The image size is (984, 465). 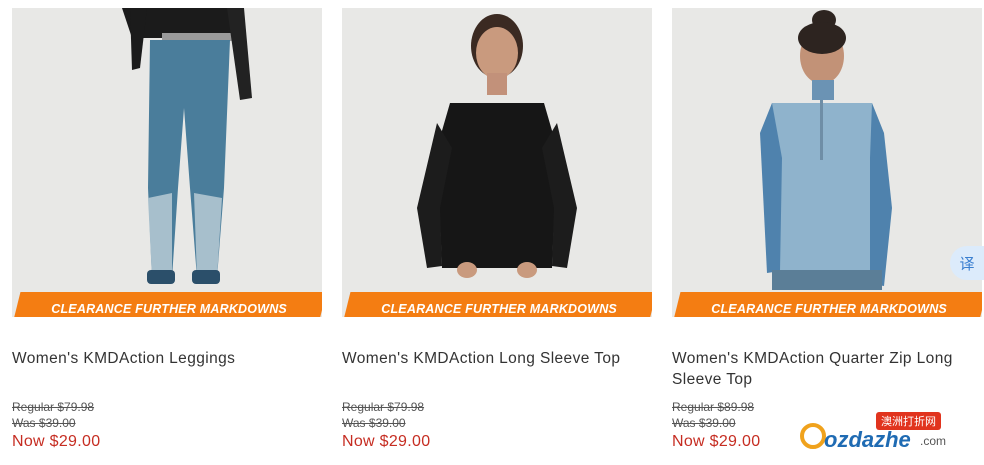 I want to click on translate-icon: 译, so click(x=967, y=264).